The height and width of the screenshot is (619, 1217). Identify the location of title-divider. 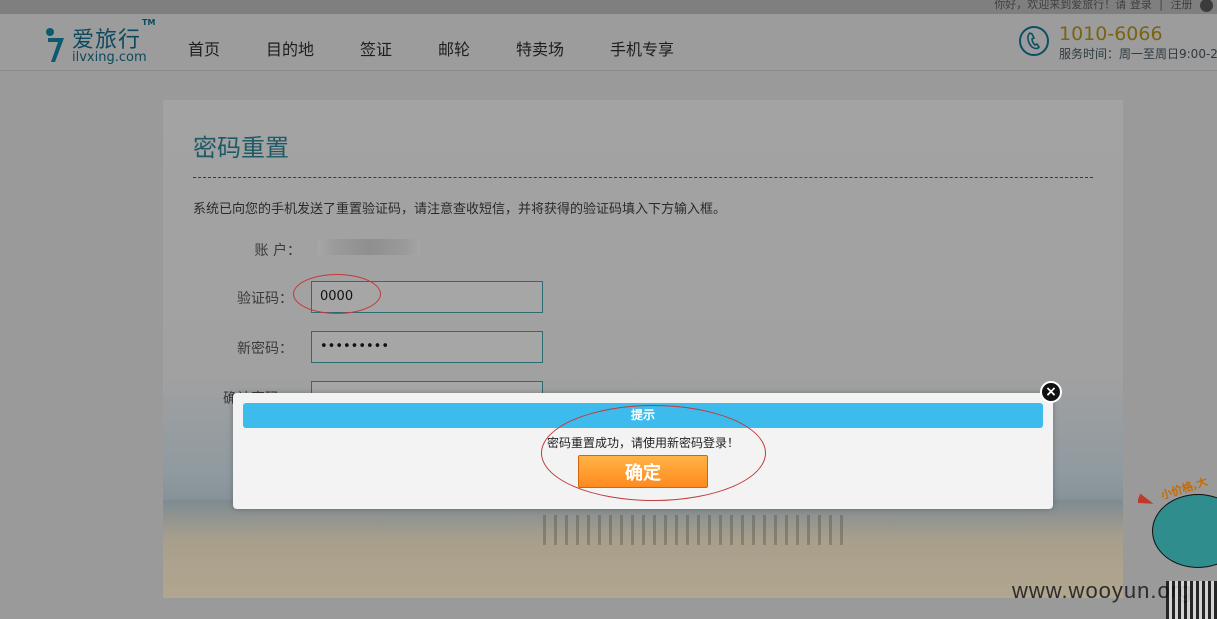
(643, 177).